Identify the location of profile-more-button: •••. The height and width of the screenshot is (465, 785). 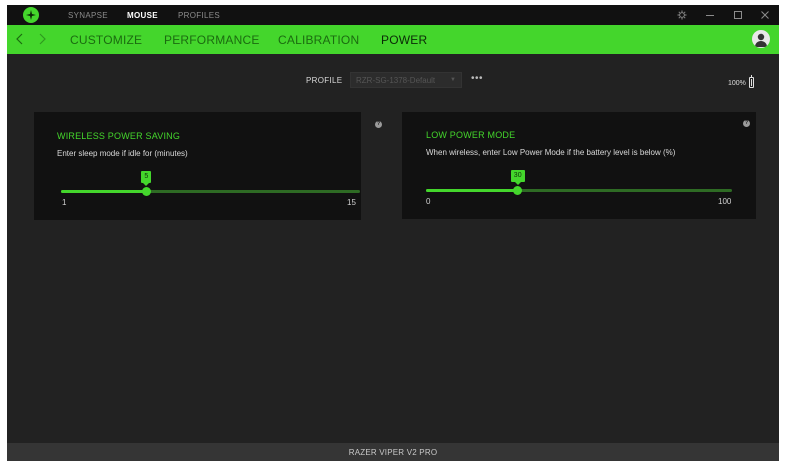
(477, 78).